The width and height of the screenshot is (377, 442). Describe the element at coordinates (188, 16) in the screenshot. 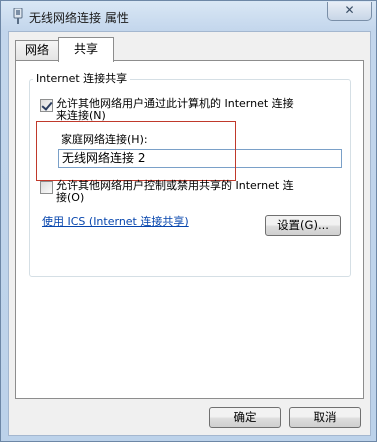

I see `title-bar: 无线网络连接 属性 ✕` at that location.